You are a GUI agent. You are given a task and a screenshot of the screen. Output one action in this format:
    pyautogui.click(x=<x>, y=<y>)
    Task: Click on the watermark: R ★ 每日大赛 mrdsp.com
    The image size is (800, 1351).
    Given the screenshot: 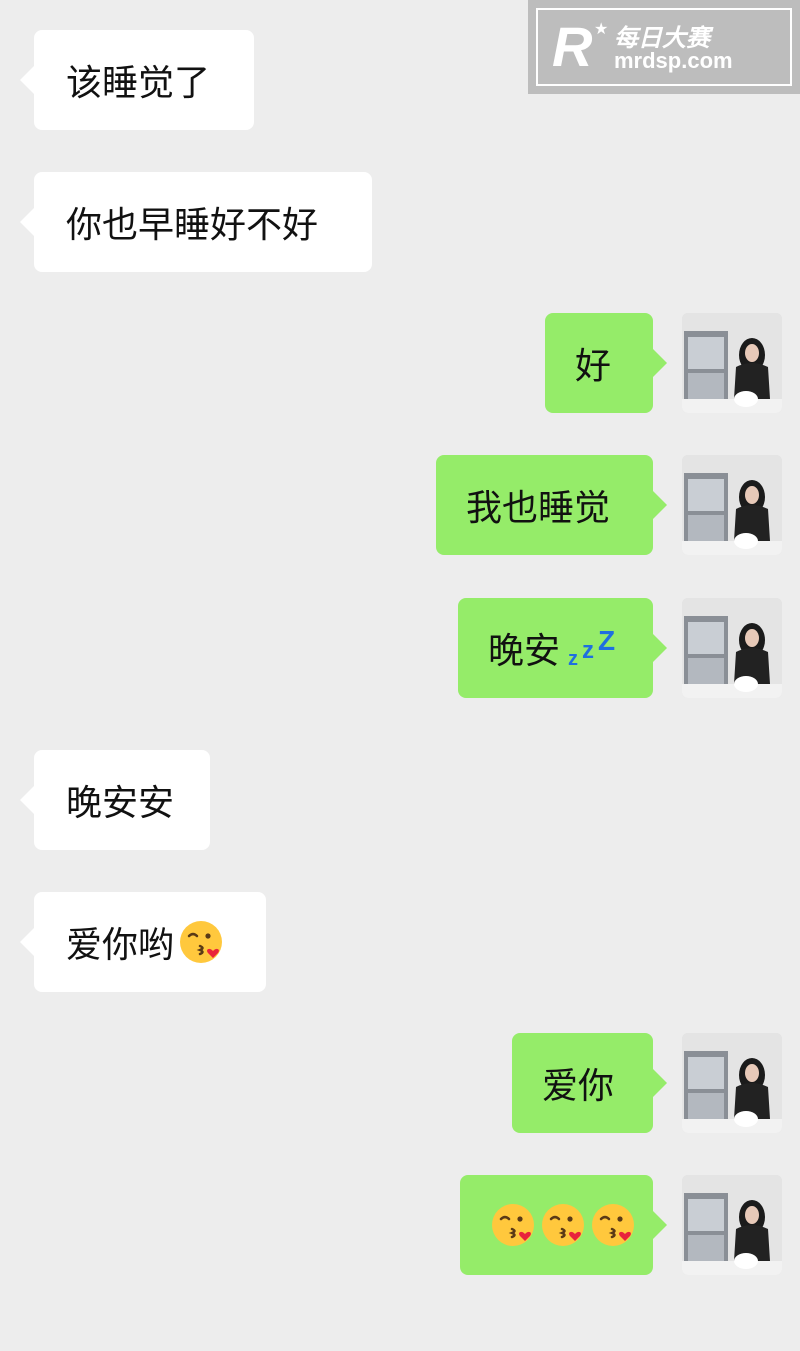 What is the action you would take?
    pyautogui.click(x=664, y=47)
    